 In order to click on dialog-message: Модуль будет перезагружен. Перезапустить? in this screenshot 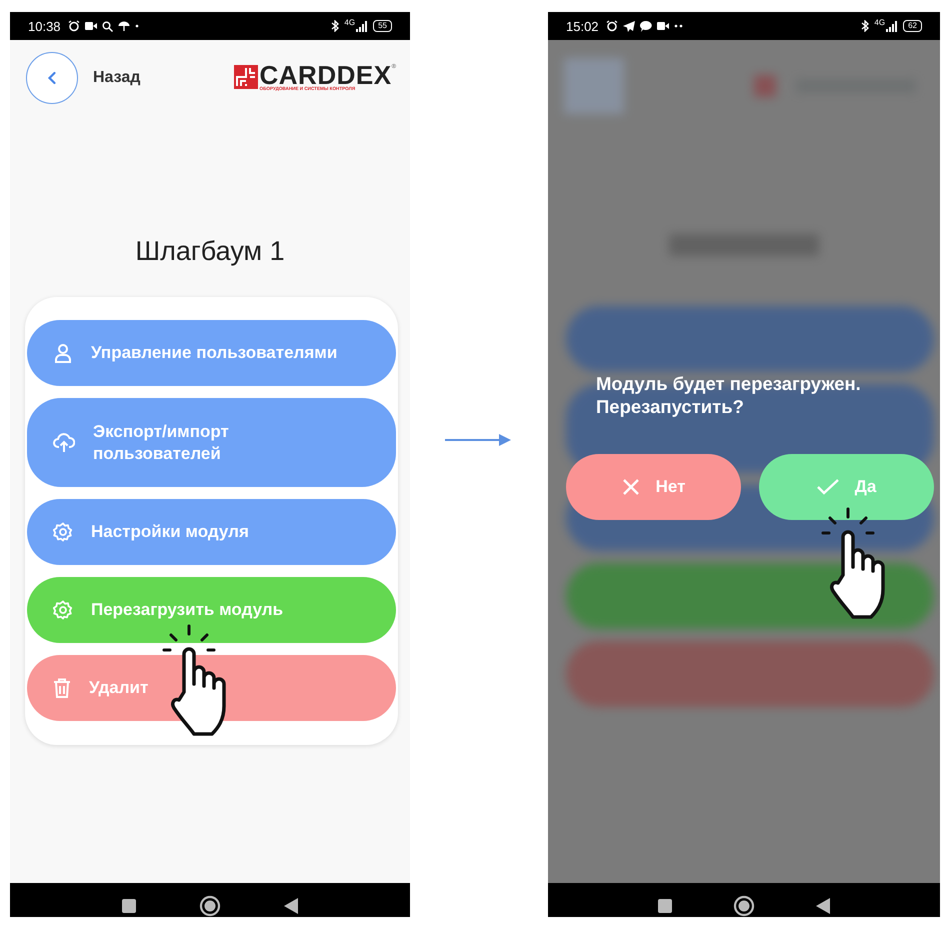, I will do `click(729, 395)`.